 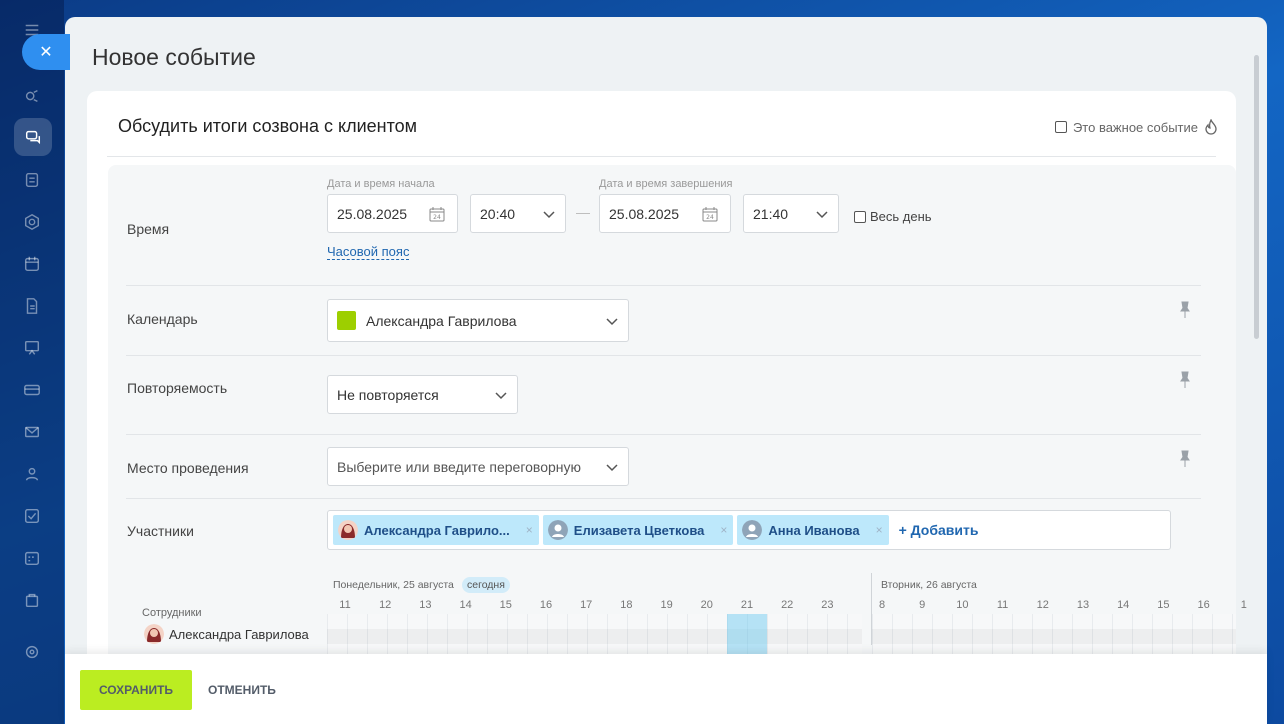 What do you see at coordinates (239, 634) in the screenshot?
I see `employee-name: Александра Гаврилова` at bounding box center [239, 634].